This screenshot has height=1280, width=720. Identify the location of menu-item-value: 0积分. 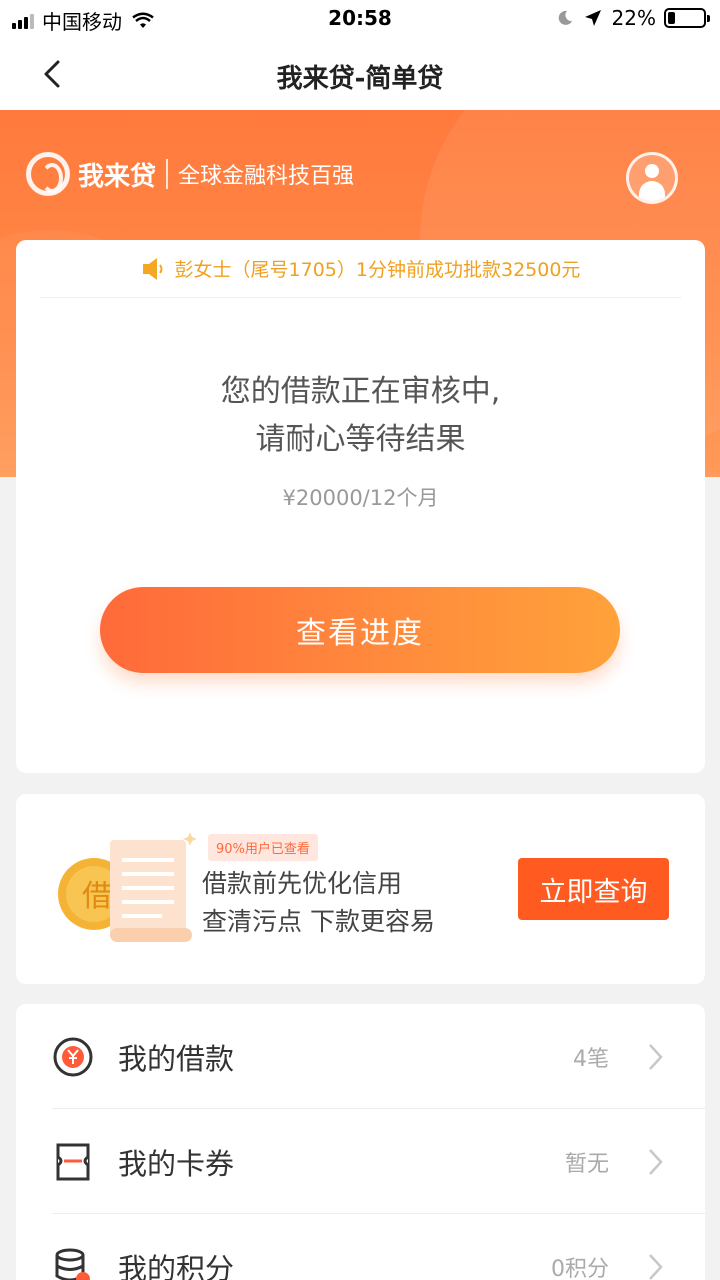
(580, 1268).